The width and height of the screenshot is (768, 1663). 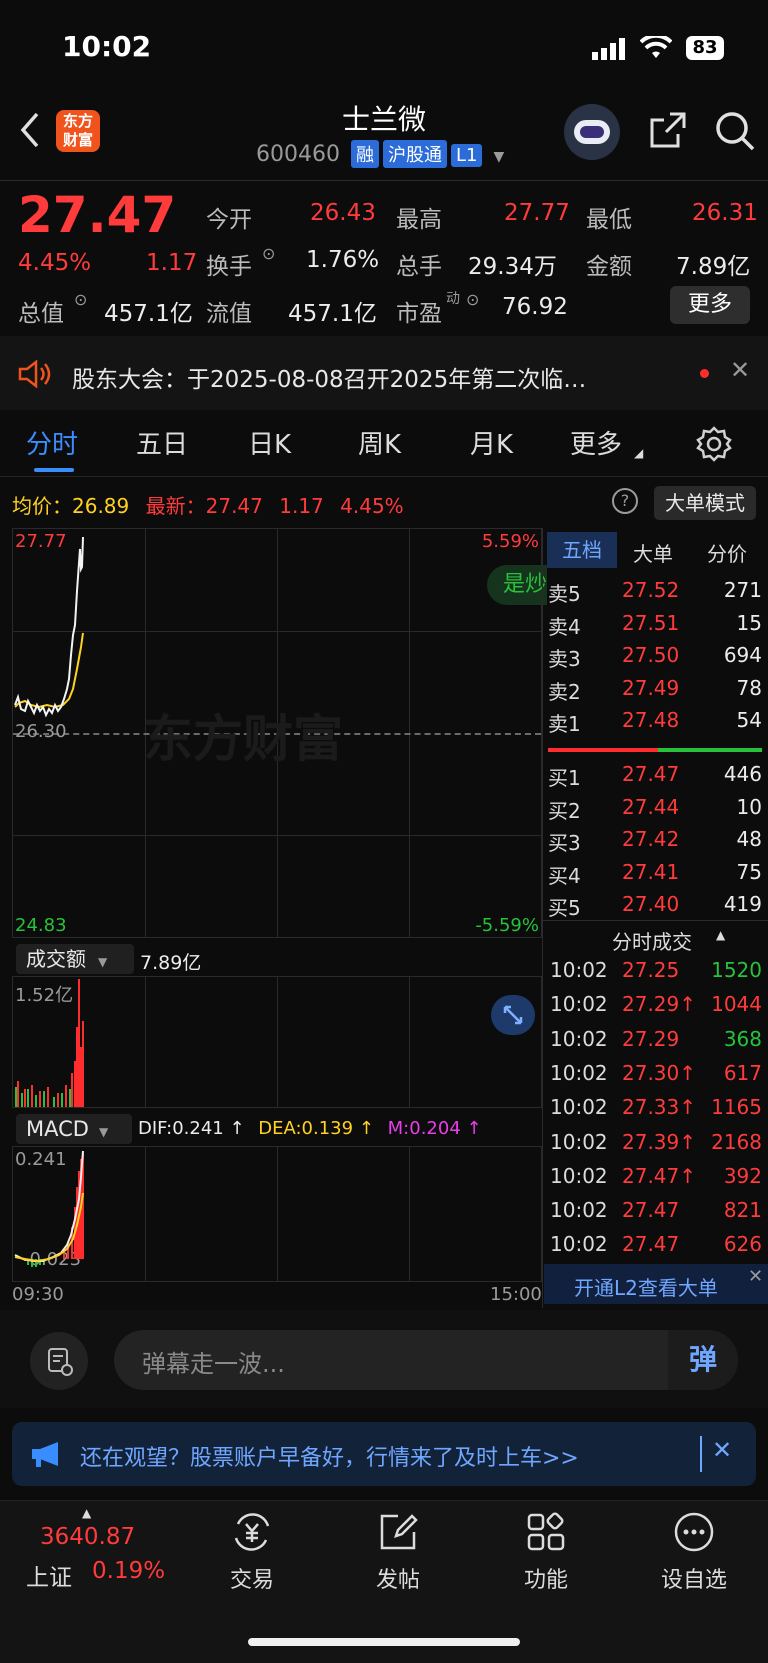 What do you see at coordinates (252, 1555) in the screenshot?
I see `nav-trade: 交易` at bounding box center [252, 1555].